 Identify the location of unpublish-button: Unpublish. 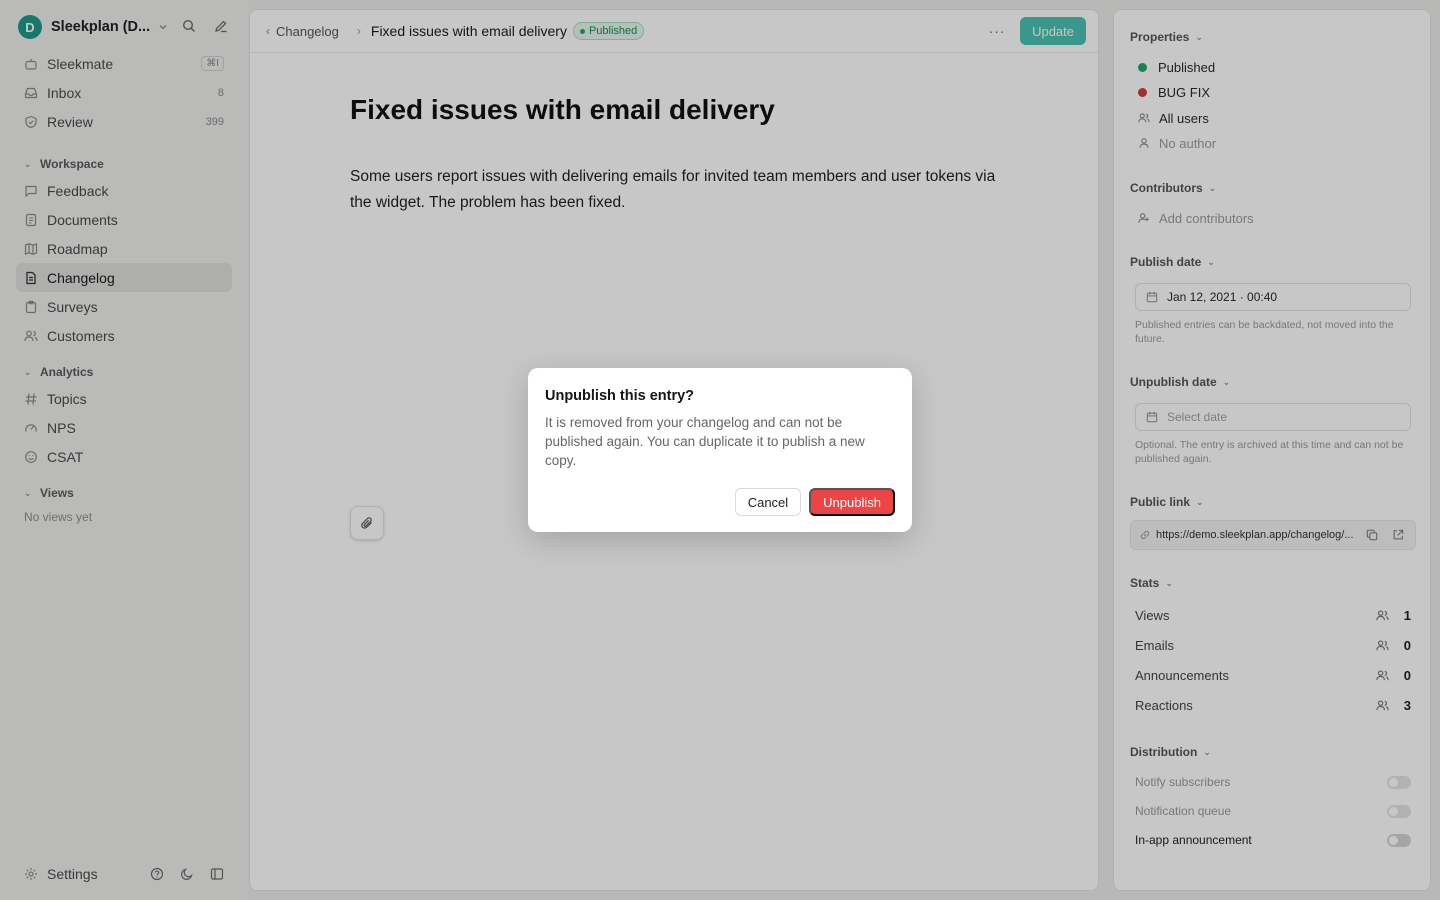
(852, 502).